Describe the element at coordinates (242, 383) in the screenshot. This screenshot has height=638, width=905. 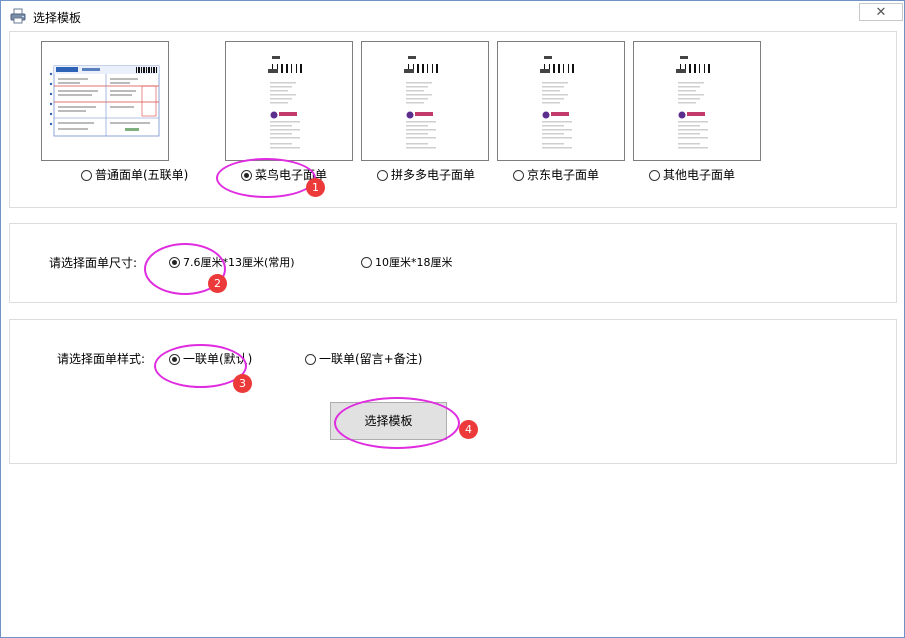
I see `step-badge-3: 3` at that location.